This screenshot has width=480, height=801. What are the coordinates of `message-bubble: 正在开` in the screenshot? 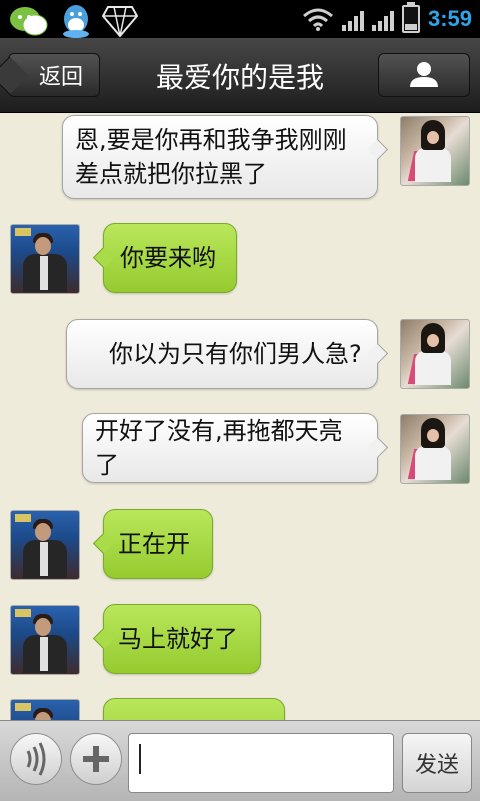 It's located at (152, 544).